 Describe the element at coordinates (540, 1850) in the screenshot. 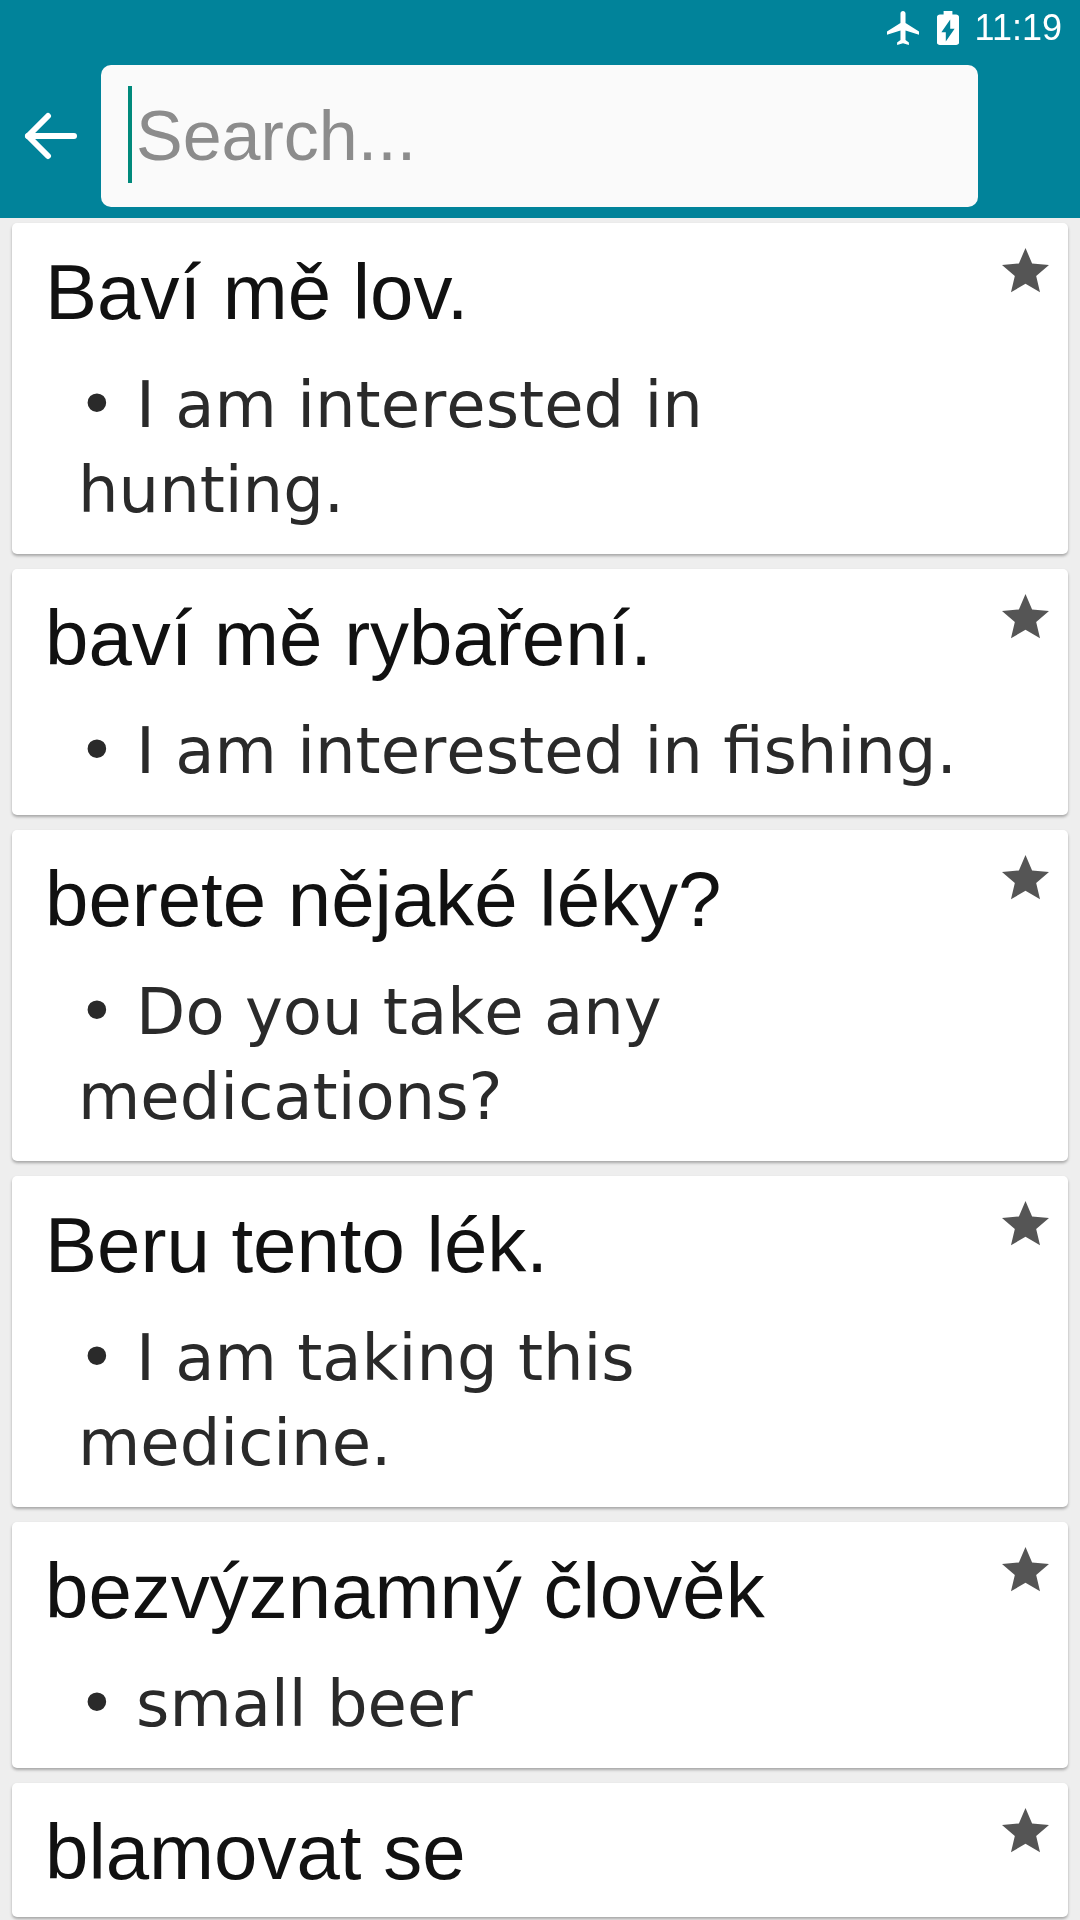

I see `entry-card: blamovat se` at that location.